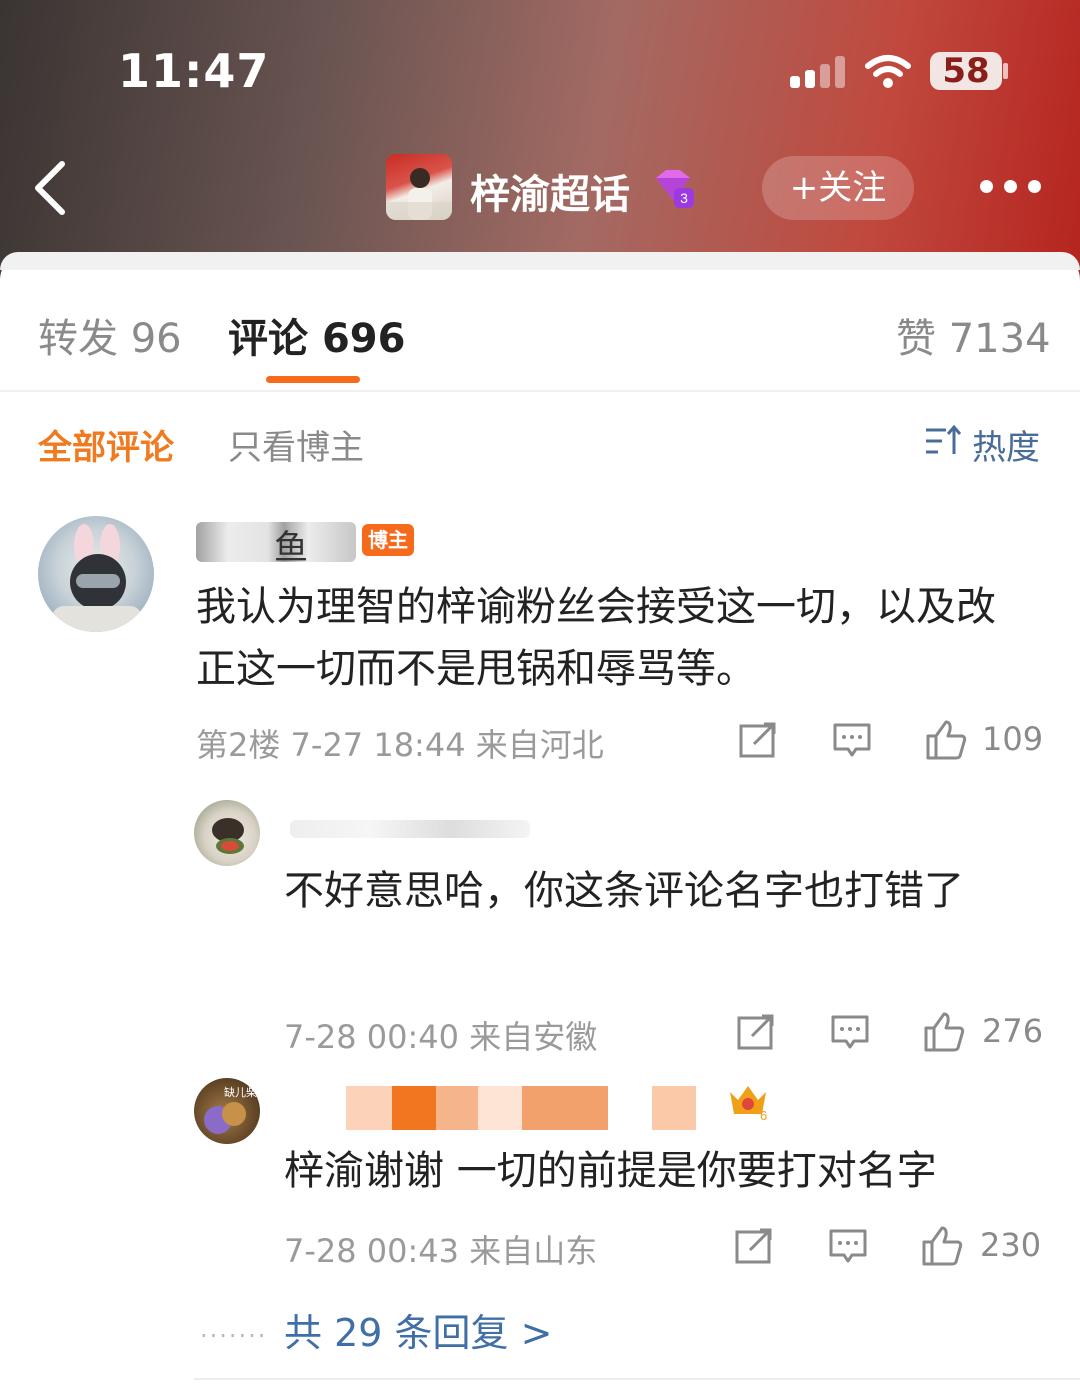 Image resolution: width=1080 pixels, height=1390 pixels. What do you see at coordinates (53, 188) in the screenshot?
I see `back-icon` at bounding box center [53, 188].